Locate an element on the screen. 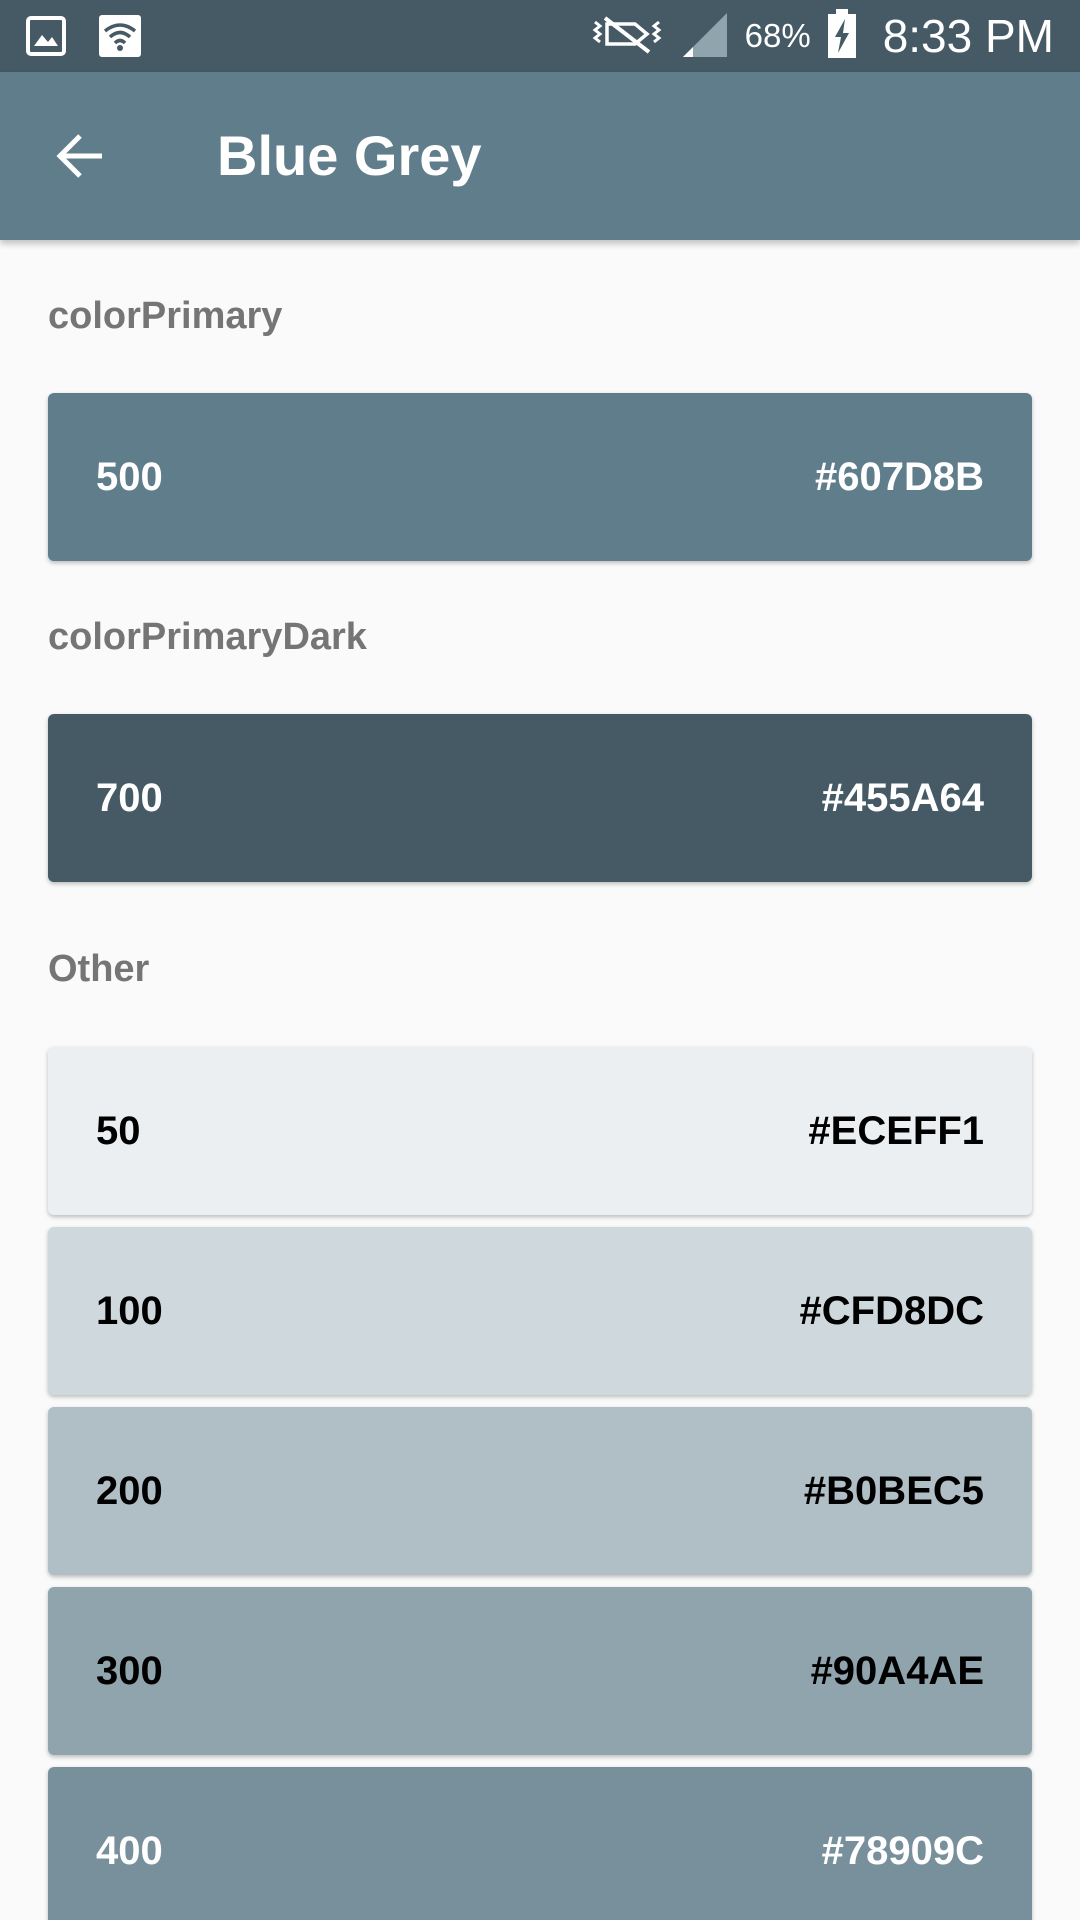 This screenshot has width=1080, height=1920. status-system-icons: 68% 8:33 PM is located at coordinates (822, 36).